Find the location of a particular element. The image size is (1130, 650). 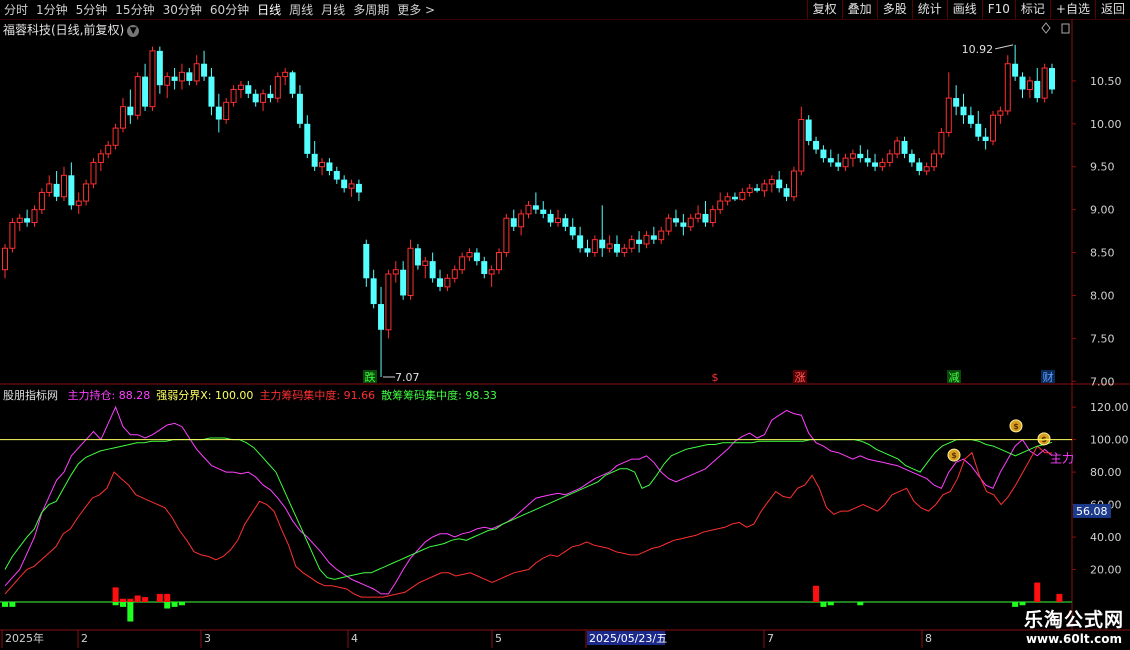

panel-toggle-icon is located at coordinates (1065, 28).